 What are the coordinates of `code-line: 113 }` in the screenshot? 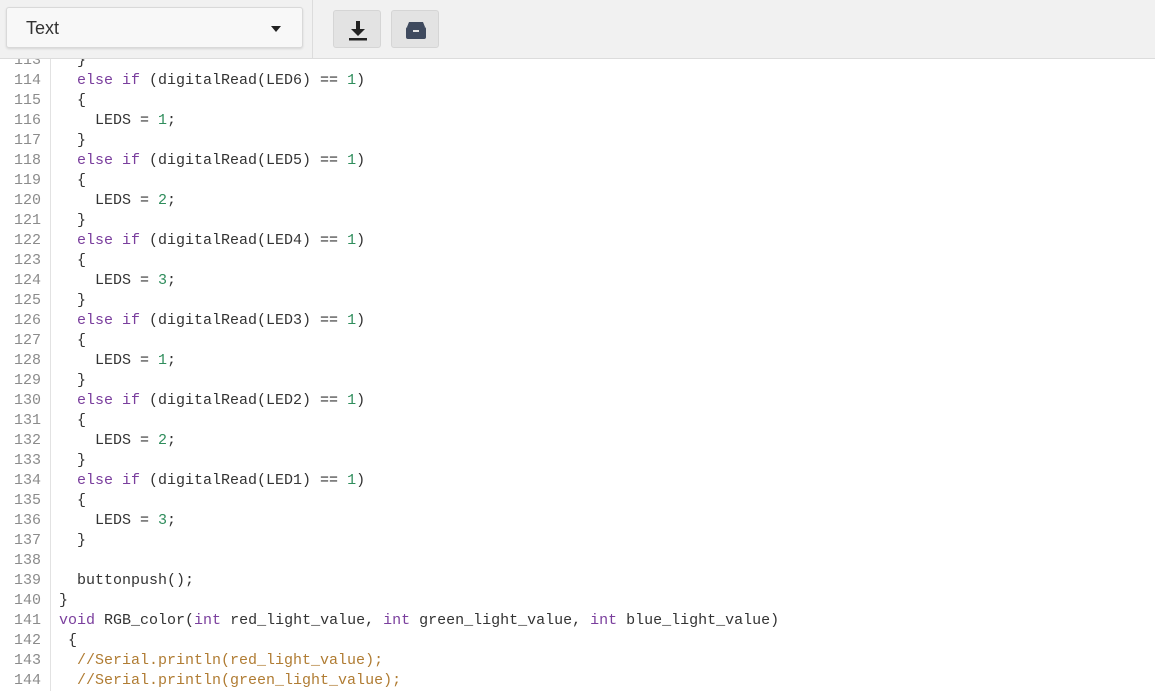 It's located at (577, 65).